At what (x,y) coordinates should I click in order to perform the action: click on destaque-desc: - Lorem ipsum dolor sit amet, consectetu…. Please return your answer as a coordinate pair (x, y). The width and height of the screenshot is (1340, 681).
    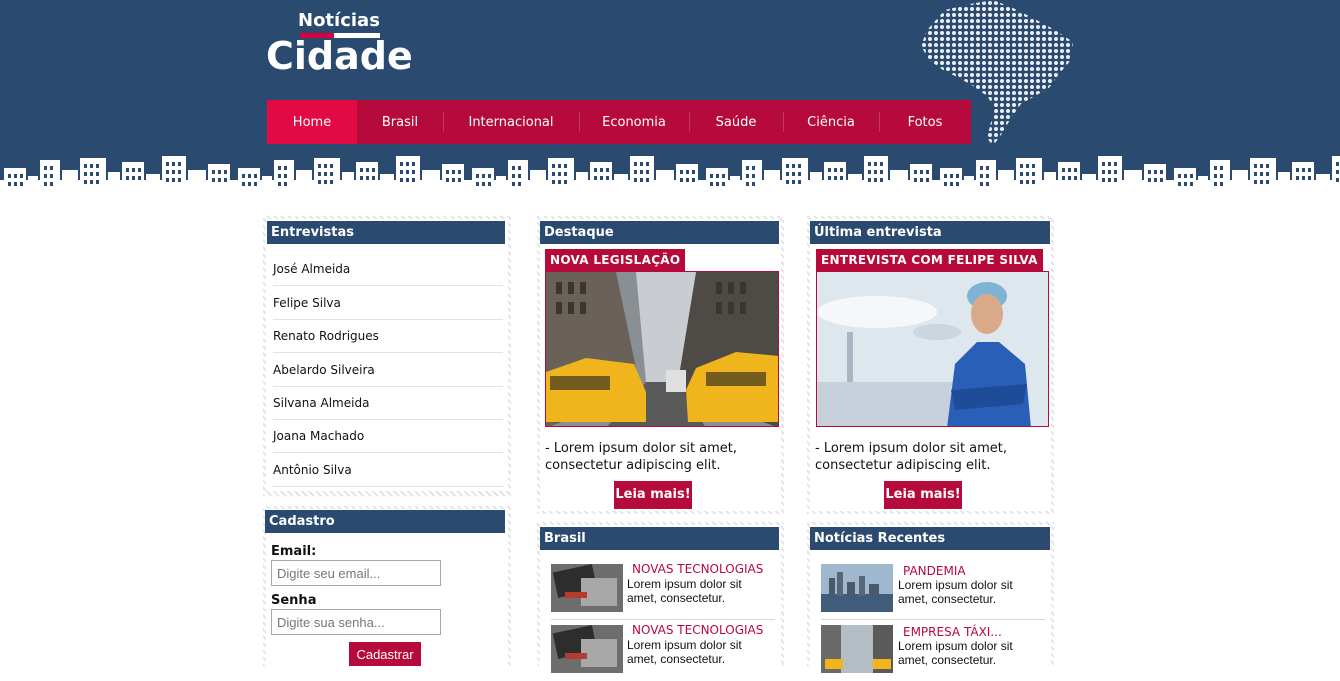
    Looking at the image, I should click on (641, 457).